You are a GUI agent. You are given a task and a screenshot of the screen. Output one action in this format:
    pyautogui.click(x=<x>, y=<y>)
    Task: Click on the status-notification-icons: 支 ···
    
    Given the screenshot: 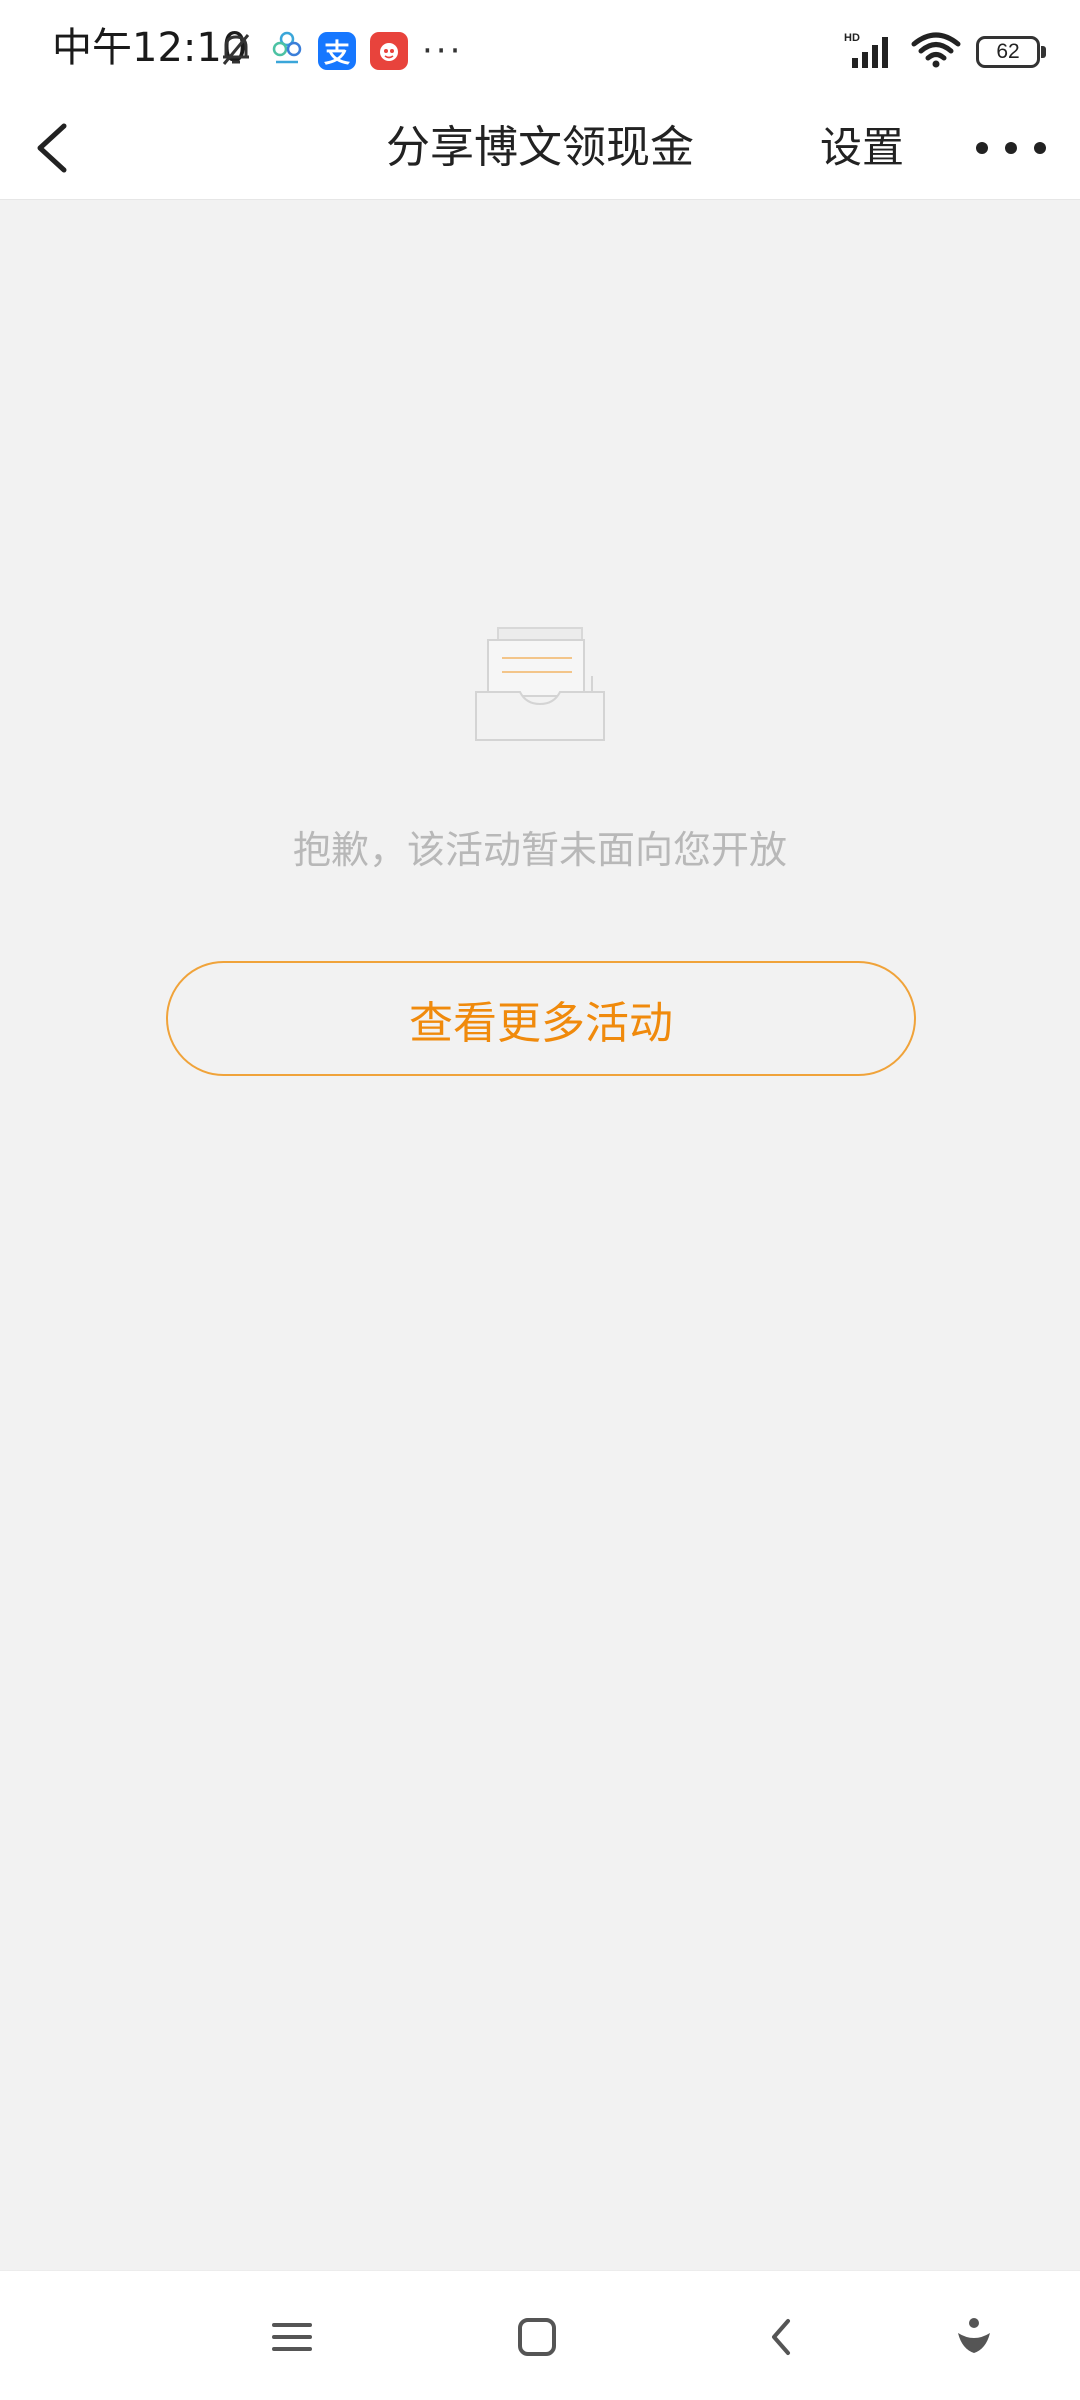 What is the action you would take?
    pyautogui.click(x=346, y=51)
    